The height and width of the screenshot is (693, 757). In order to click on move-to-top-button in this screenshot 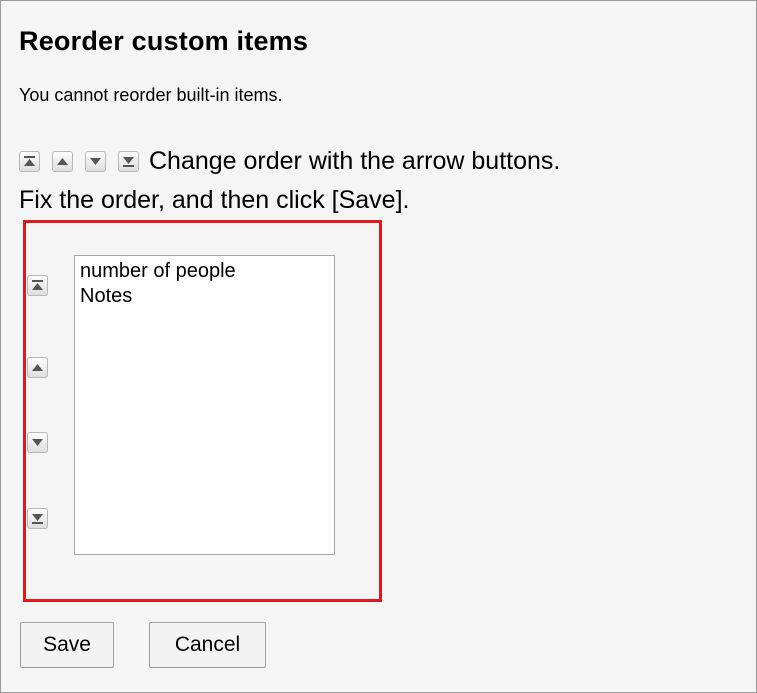, I will do `click(37, 285)`.